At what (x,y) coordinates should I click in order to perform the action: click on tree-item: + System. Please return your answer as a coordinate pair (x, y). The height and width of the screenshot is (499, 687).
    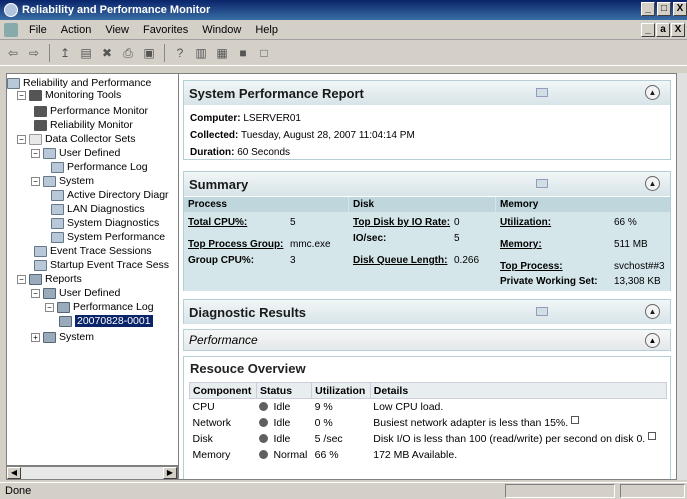
    Looking at the image, I should click on (62, 337).